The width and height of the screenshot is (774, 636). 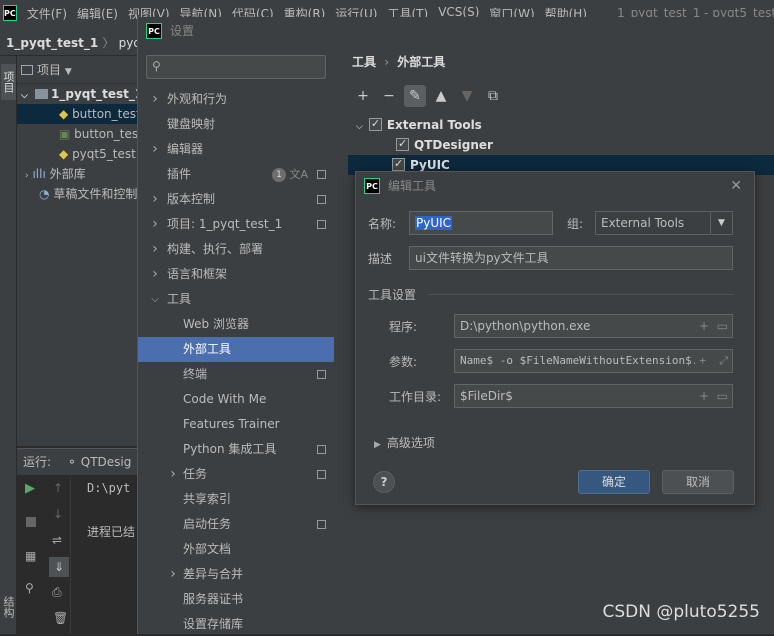 What do you see at coordinates (30, 556) in the screenshot?
I see `layout-icon: ▦` at bounding box center [30, 556].